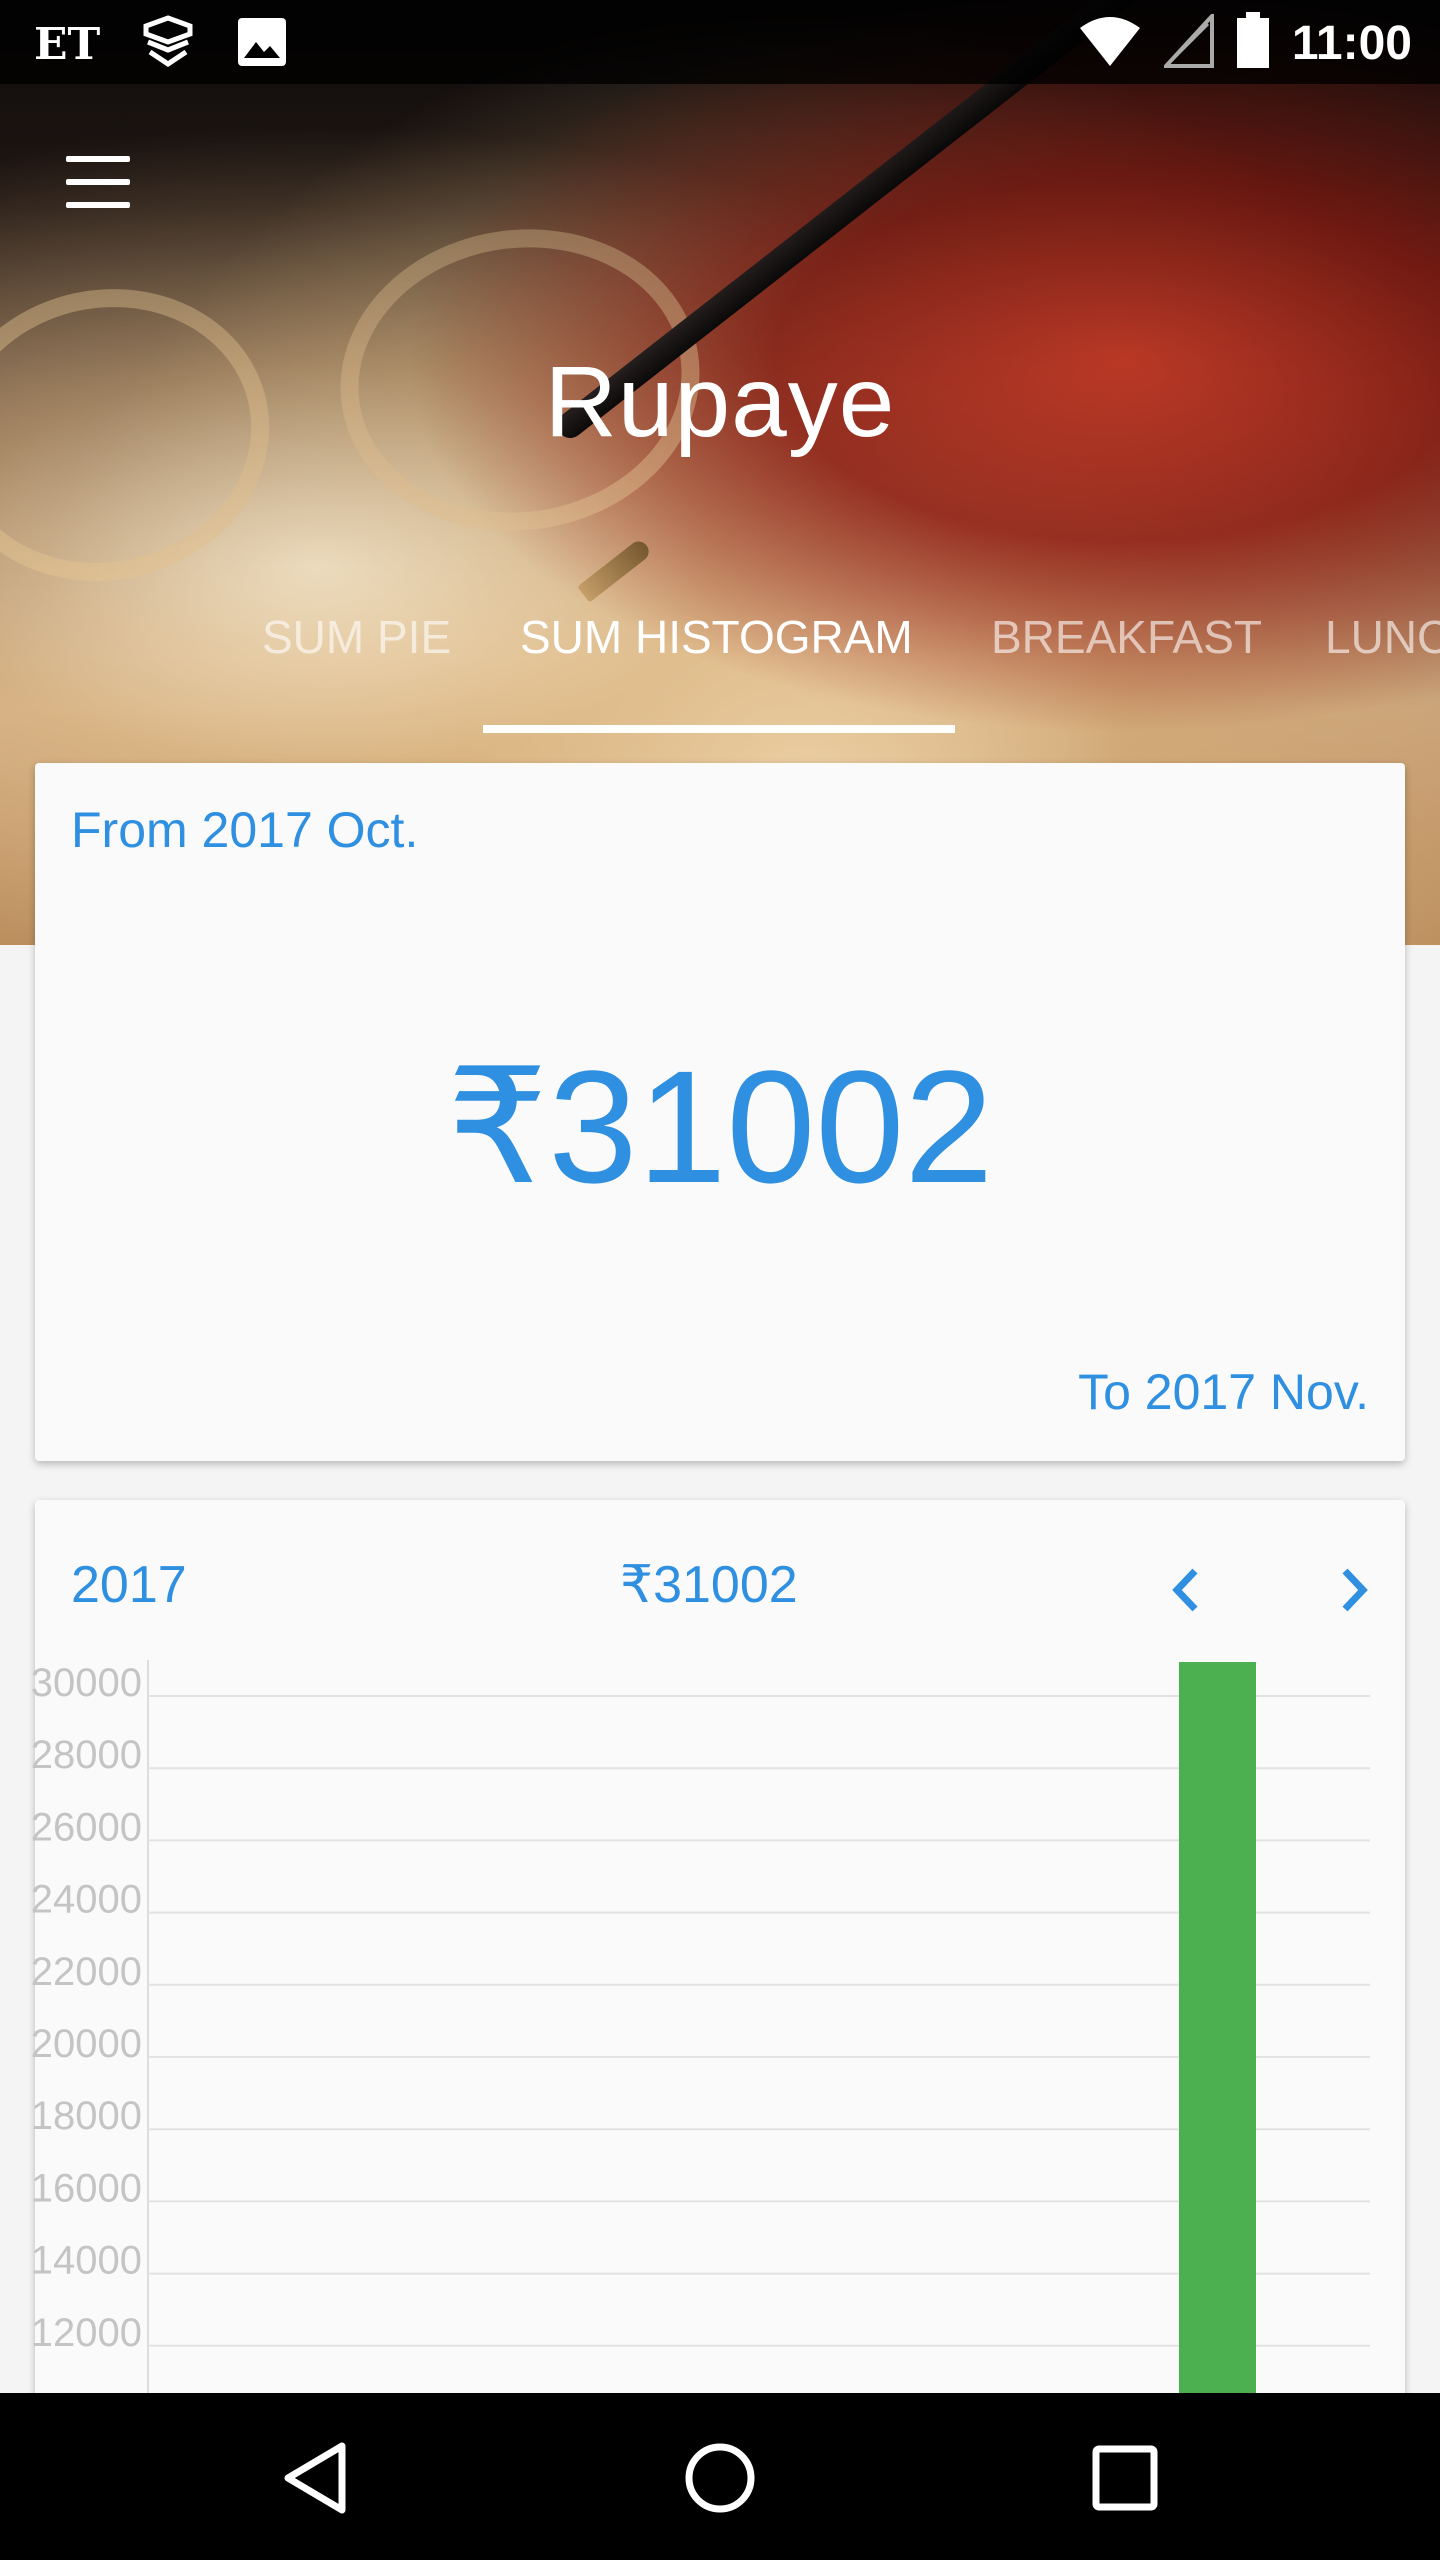  What do you see at coordinates (1110, 43) in the screenshot?
I see `wifi-icon` at bounding box center [1110, 43].